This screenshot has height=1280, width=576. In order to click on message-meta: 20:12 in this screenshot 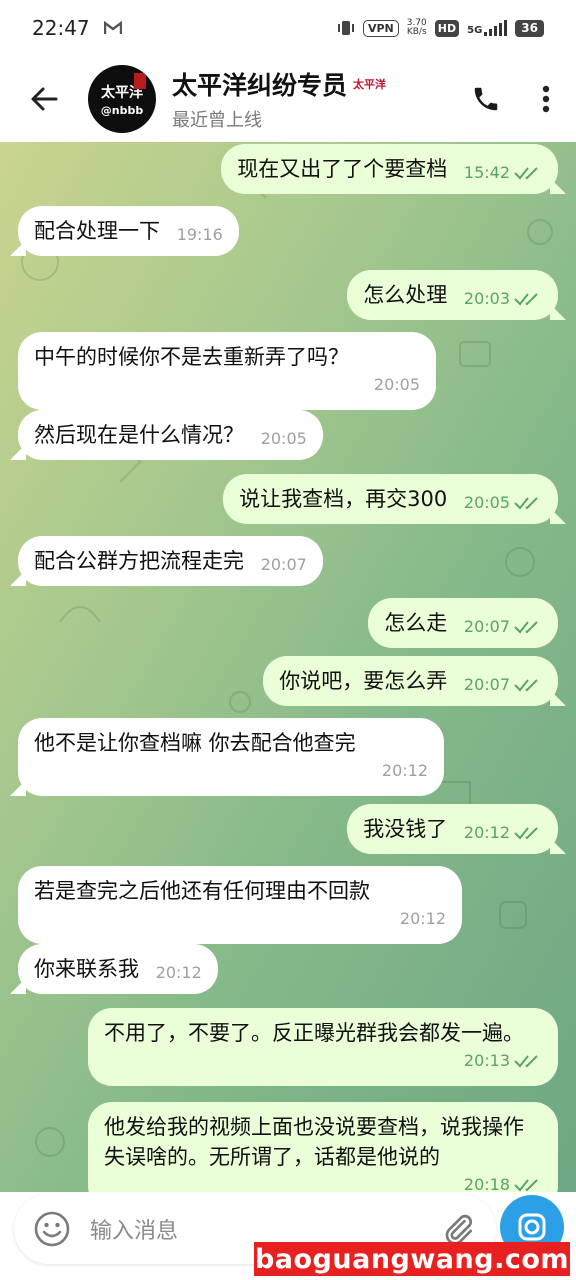, I will do `click(503, 833)`.